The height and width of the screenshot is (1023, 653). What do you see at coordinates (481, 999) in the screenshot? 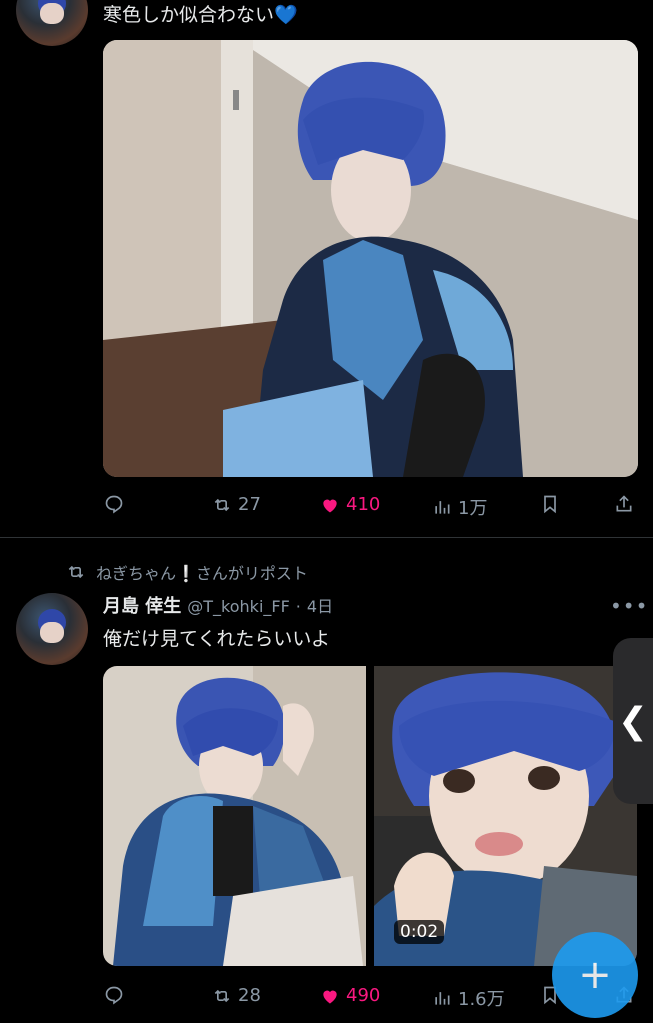
I see `views-count: 1.6万` at bounding box center [481, 999].